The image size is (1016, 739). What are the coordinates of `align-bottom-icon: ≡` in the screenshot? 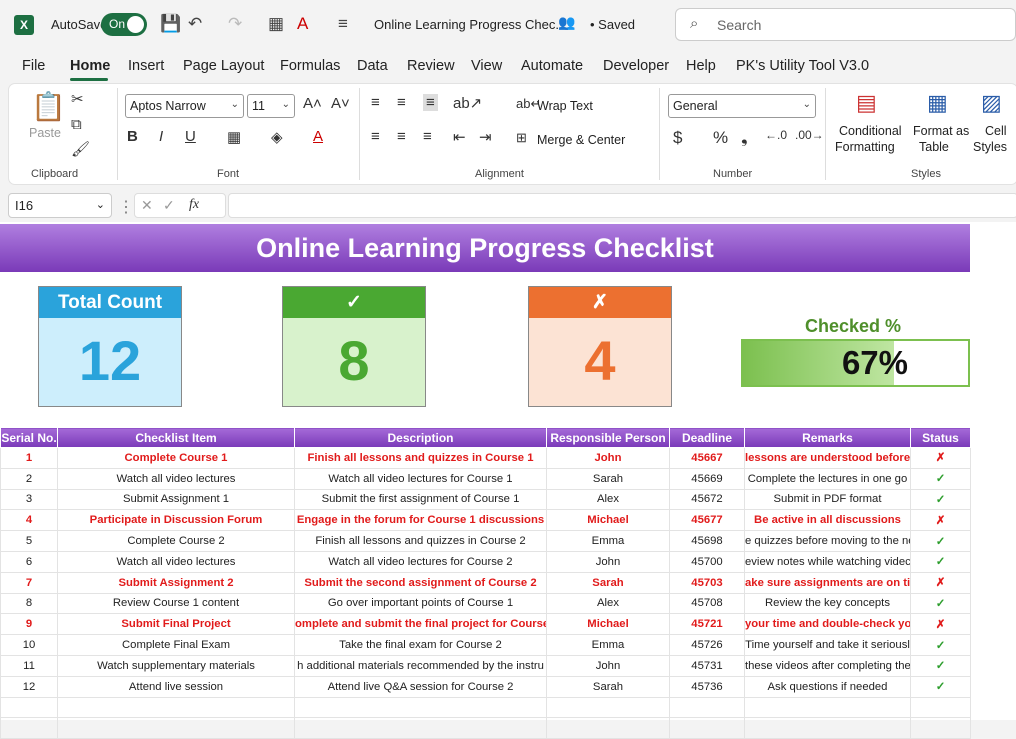 It's located at (430, 102).